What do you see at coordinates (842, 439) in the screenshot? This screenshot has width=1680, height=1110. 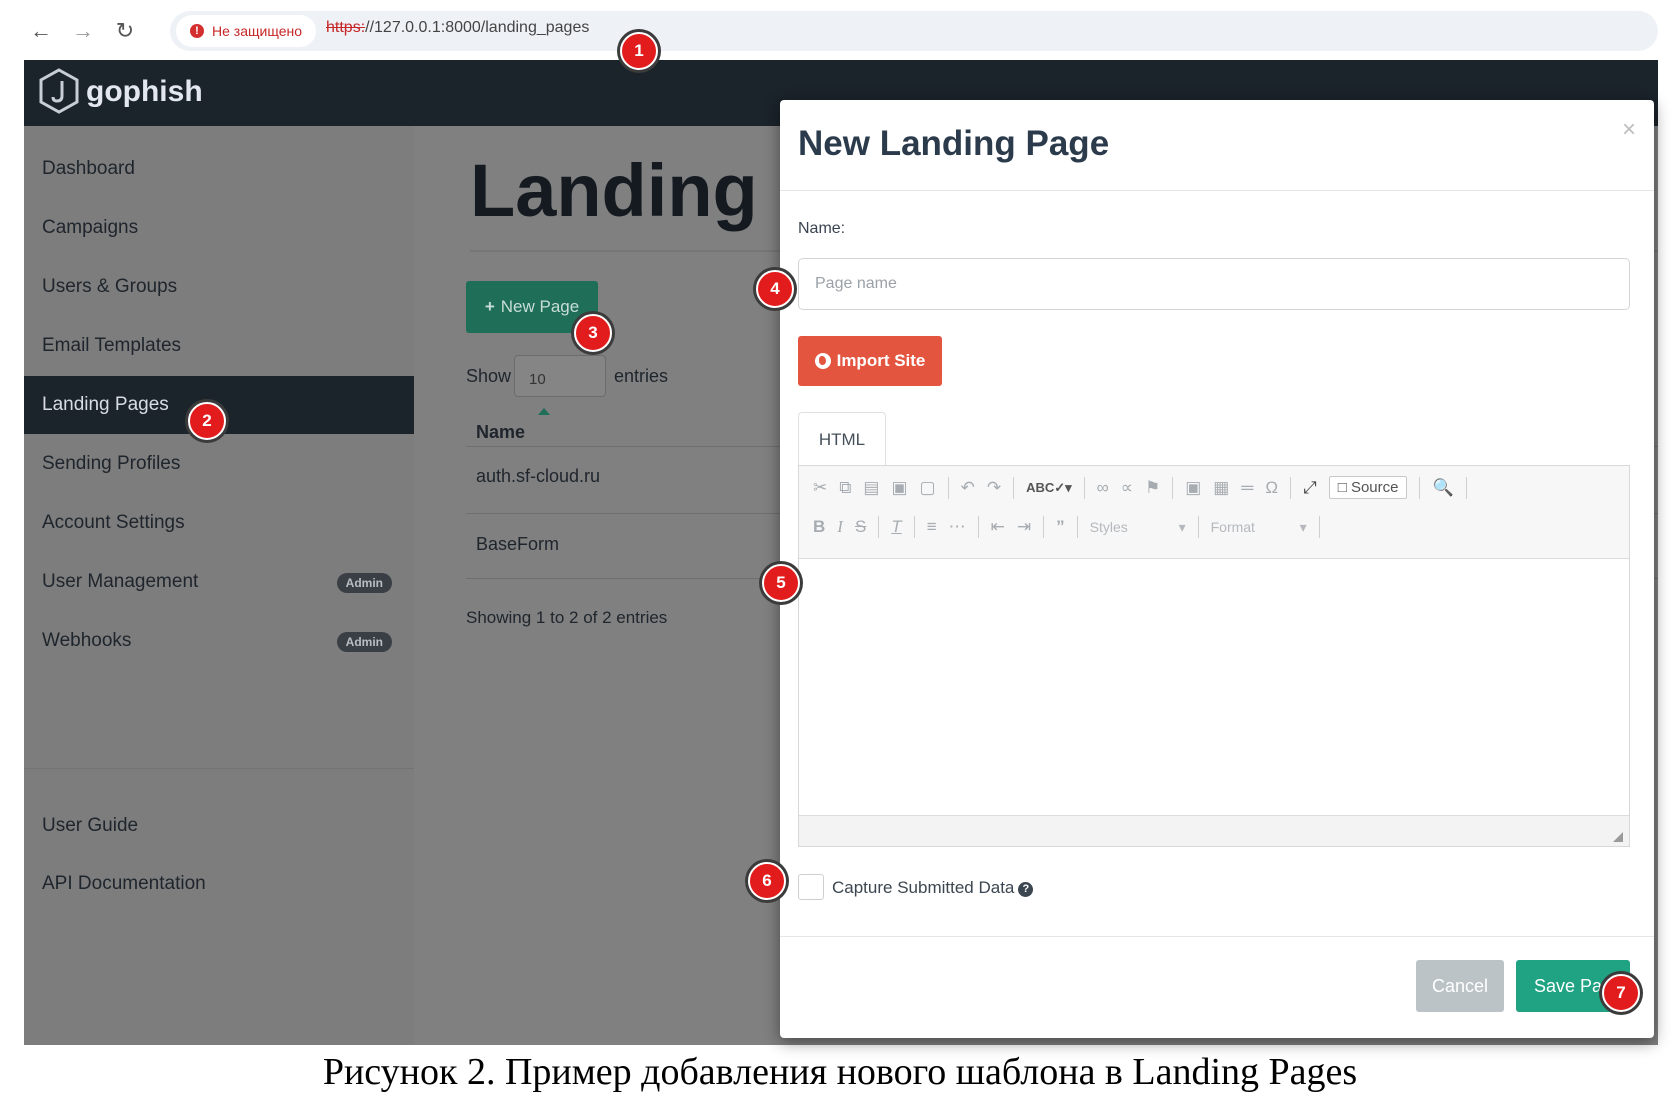 I see `tab-html: HTML` at bounding box center [842, 439].